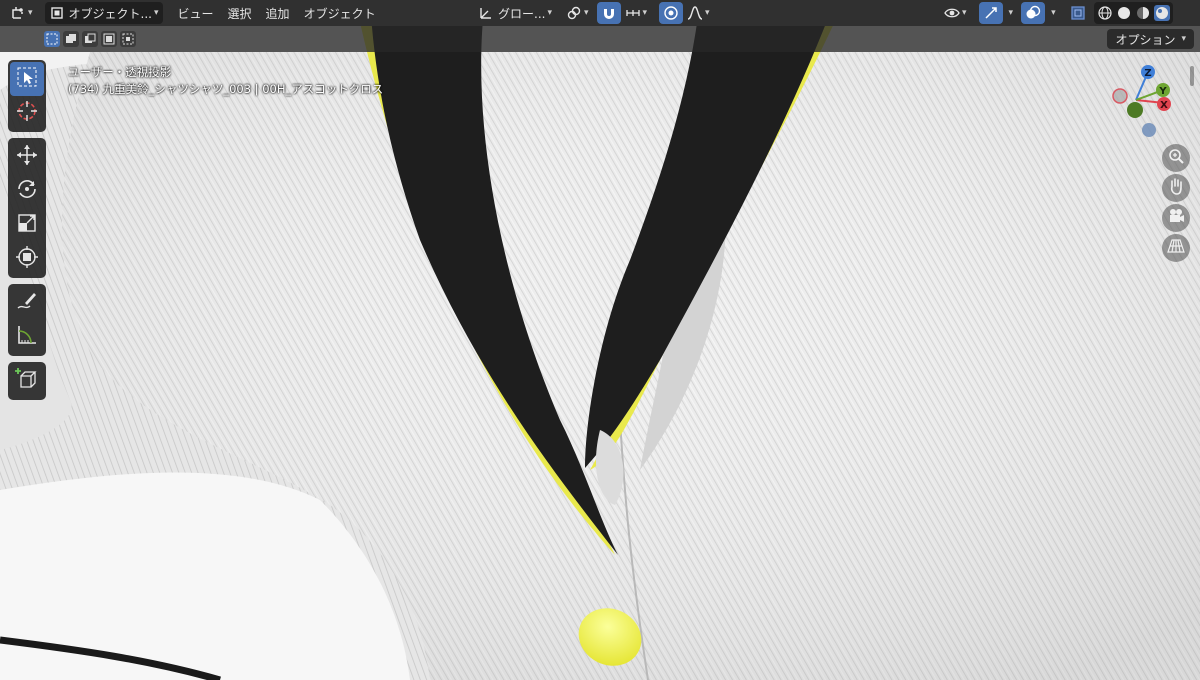 The image size is (1200, 680). I want to click on pan-button, so click(1176, 188).